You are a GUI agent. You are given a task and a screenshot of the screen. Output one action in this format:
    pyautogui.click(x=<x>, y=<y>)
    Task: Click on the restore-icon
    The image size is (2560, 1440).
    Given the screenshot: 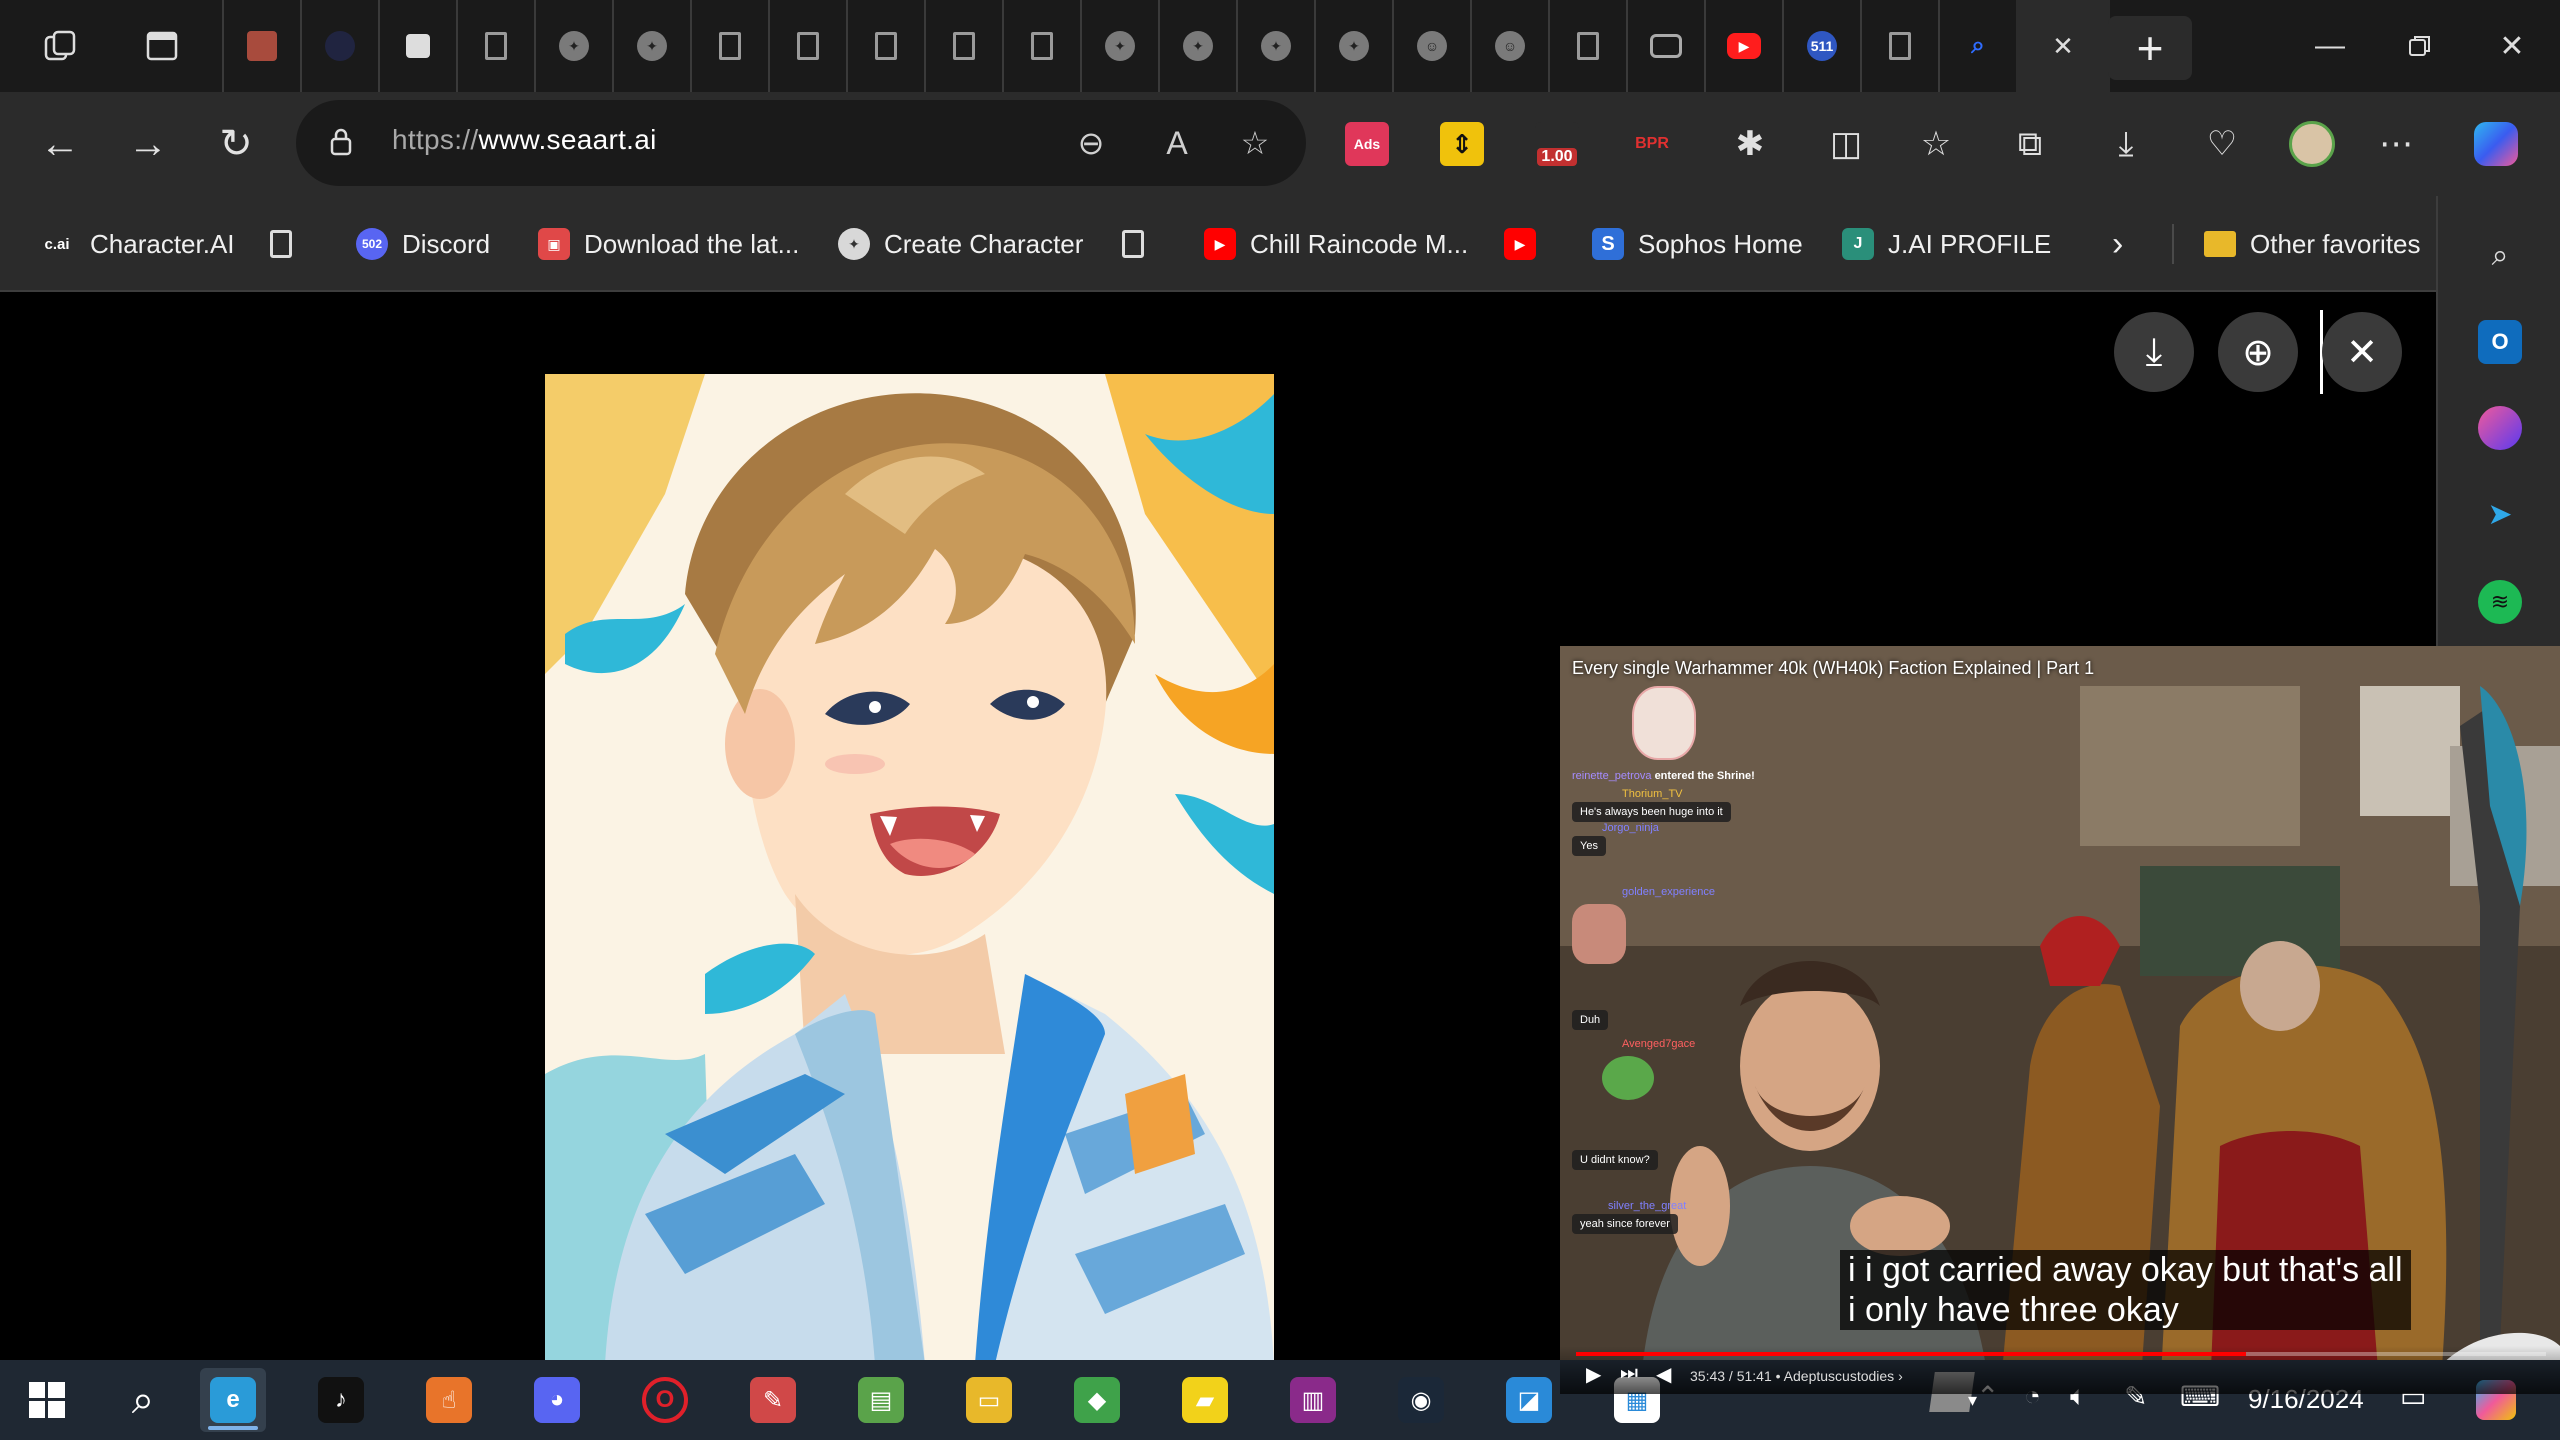 What is the action you would take?
    pyautogui.click(x=2420, y=46)
    